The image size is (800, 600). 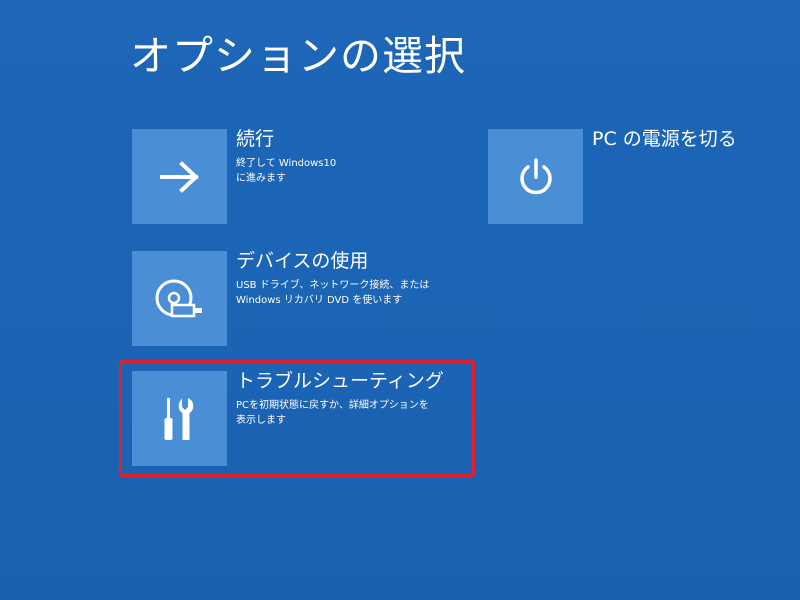 What do you see at coordinates (234, 176) in the screenshot?
I see `continue-option: 続行 終了して Windows10 に進みます` at bounding box center [234, 176].